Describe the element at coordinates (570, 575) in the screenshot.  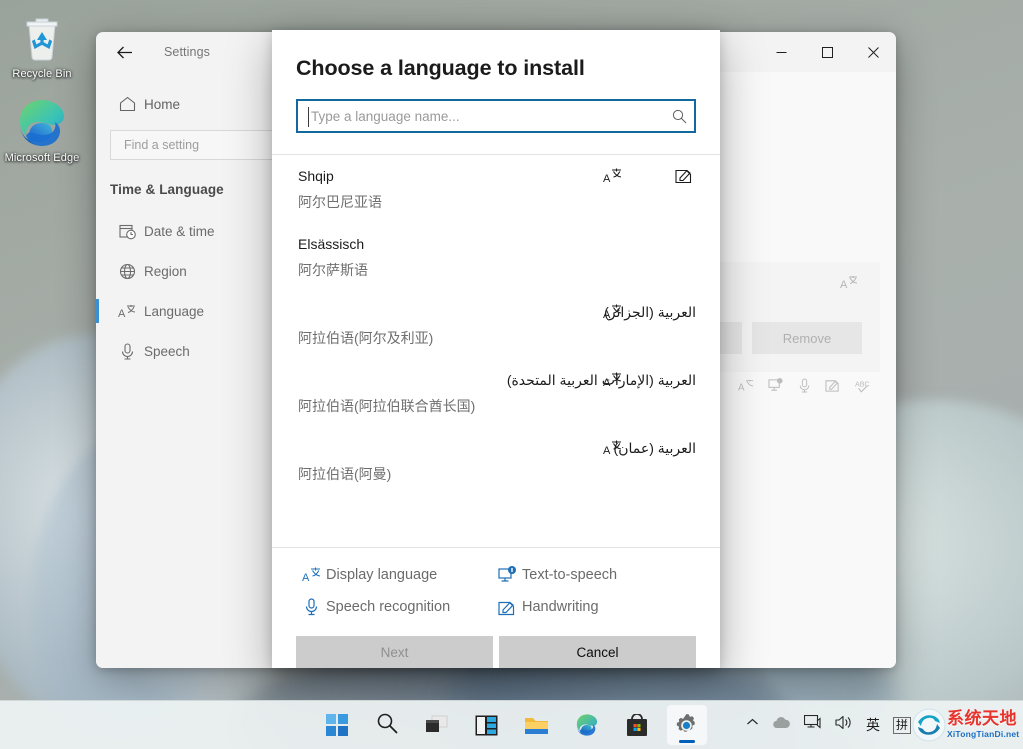
I see `legend-label: Text-to-speech` at that location.